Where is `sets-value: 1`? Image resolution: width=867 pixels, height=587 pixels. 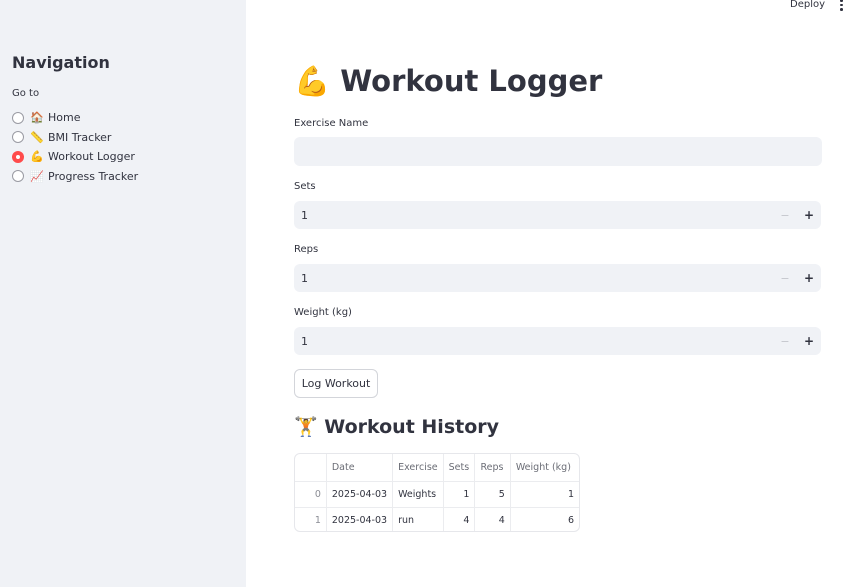 sets-value: 1 is located at coordinates (537, 215).